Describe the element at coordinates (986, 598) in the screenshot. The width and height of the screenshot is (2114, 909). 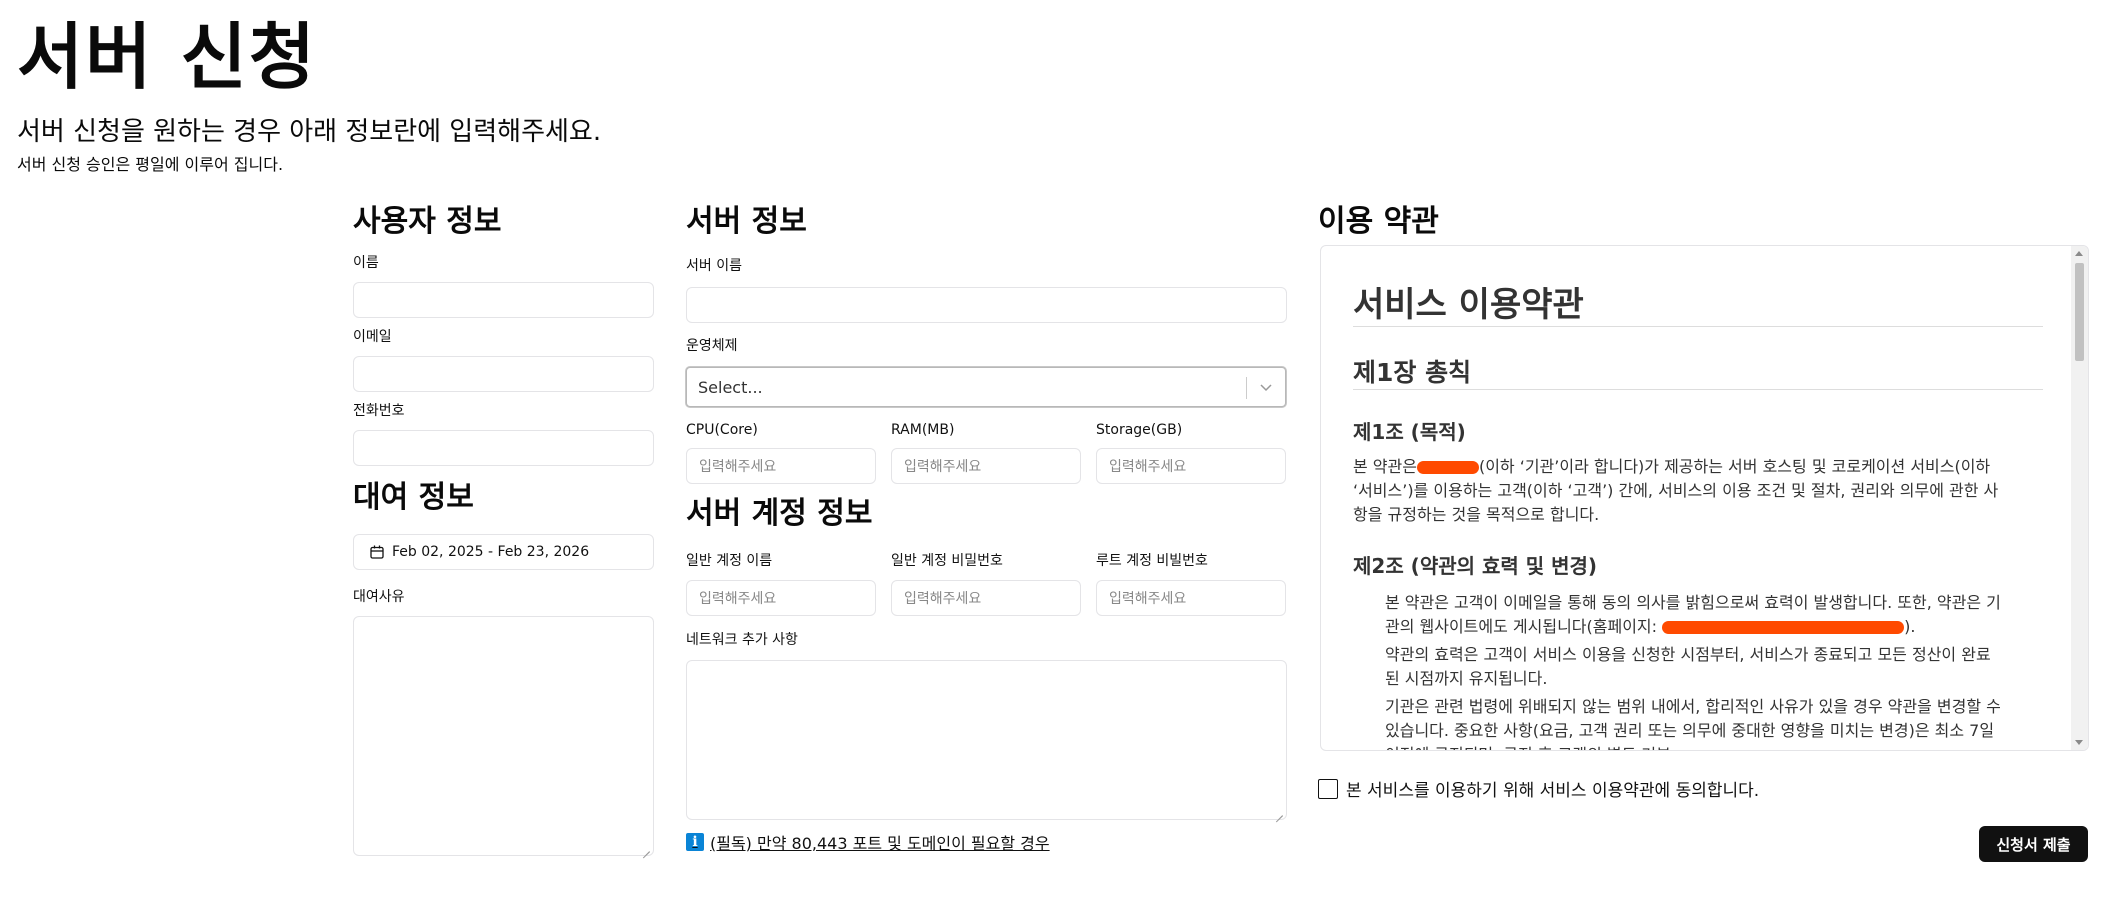
I see `user-password-input: 입력해주세요` at that location.